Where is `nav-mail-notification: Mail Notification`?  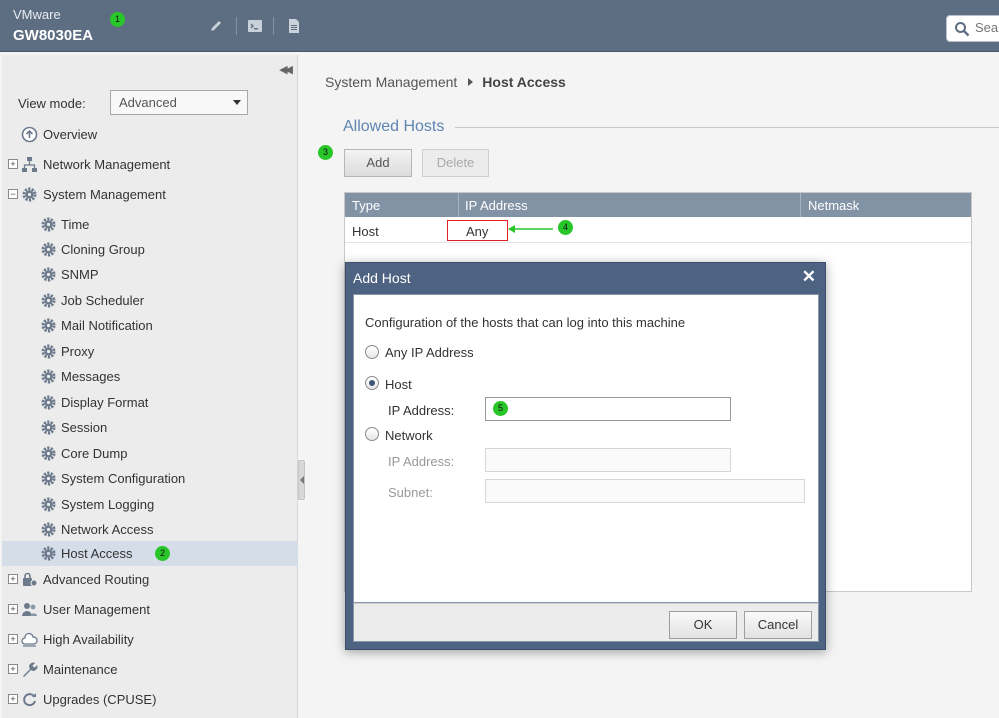 nav-mail-notification: Mail Notification is located at coordinates (150, 325).